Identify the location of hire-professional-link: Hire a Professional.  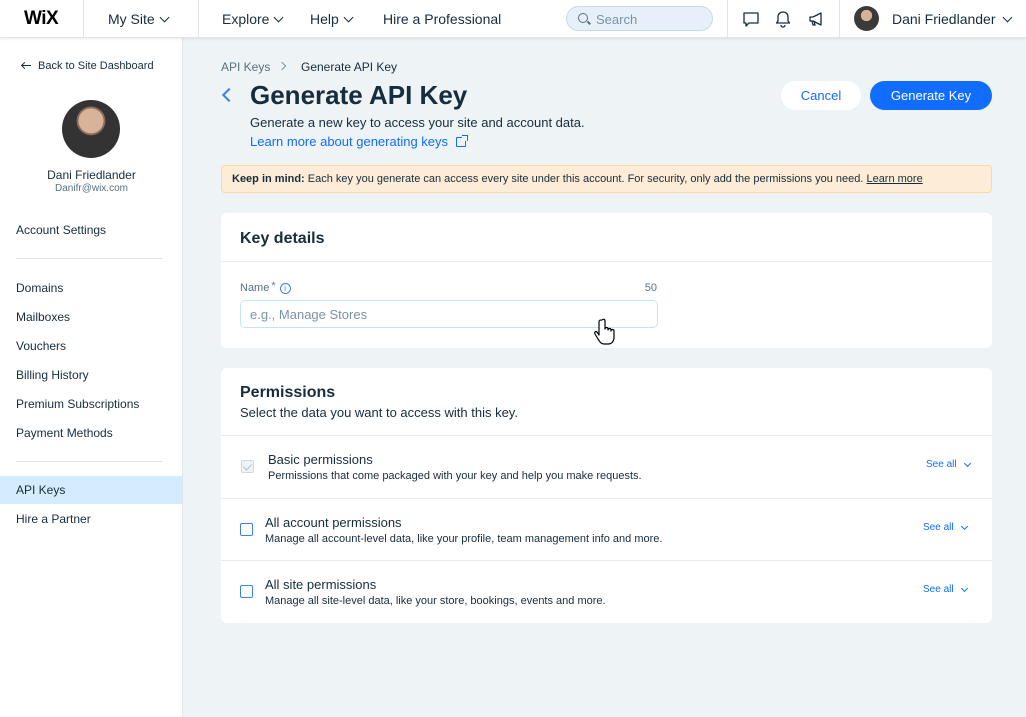
(442, 19).